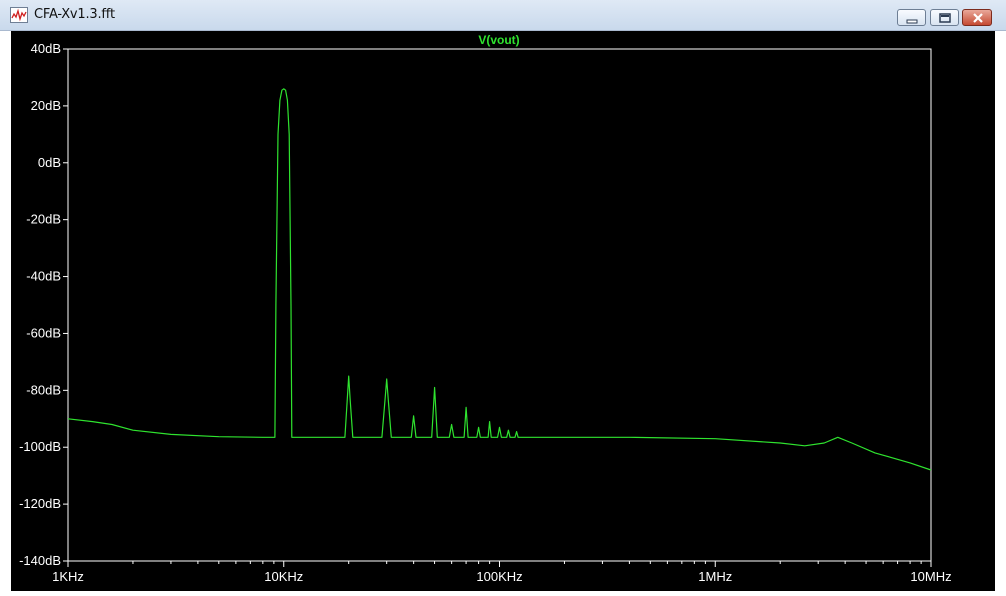 The width and height of the screenshot is (1006, 596). I want to click on close-button, so click(977, 17).